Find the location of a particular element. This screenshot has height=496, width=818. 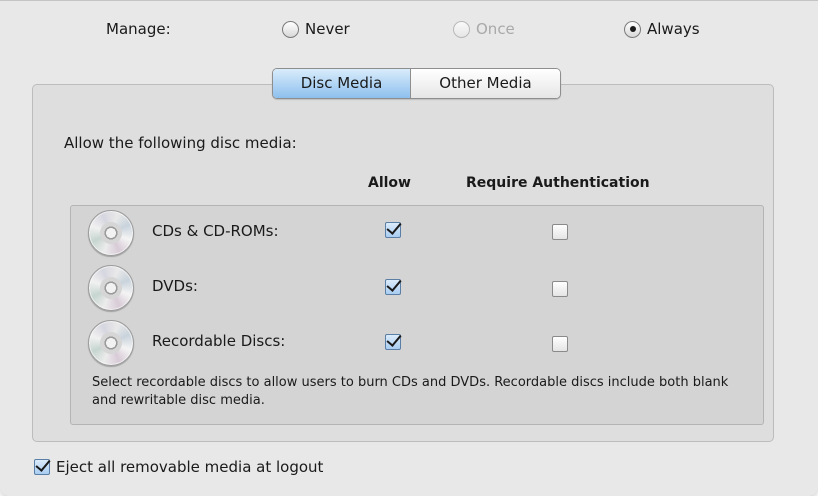

eject-checkbox is located at coordinates (42, 467).